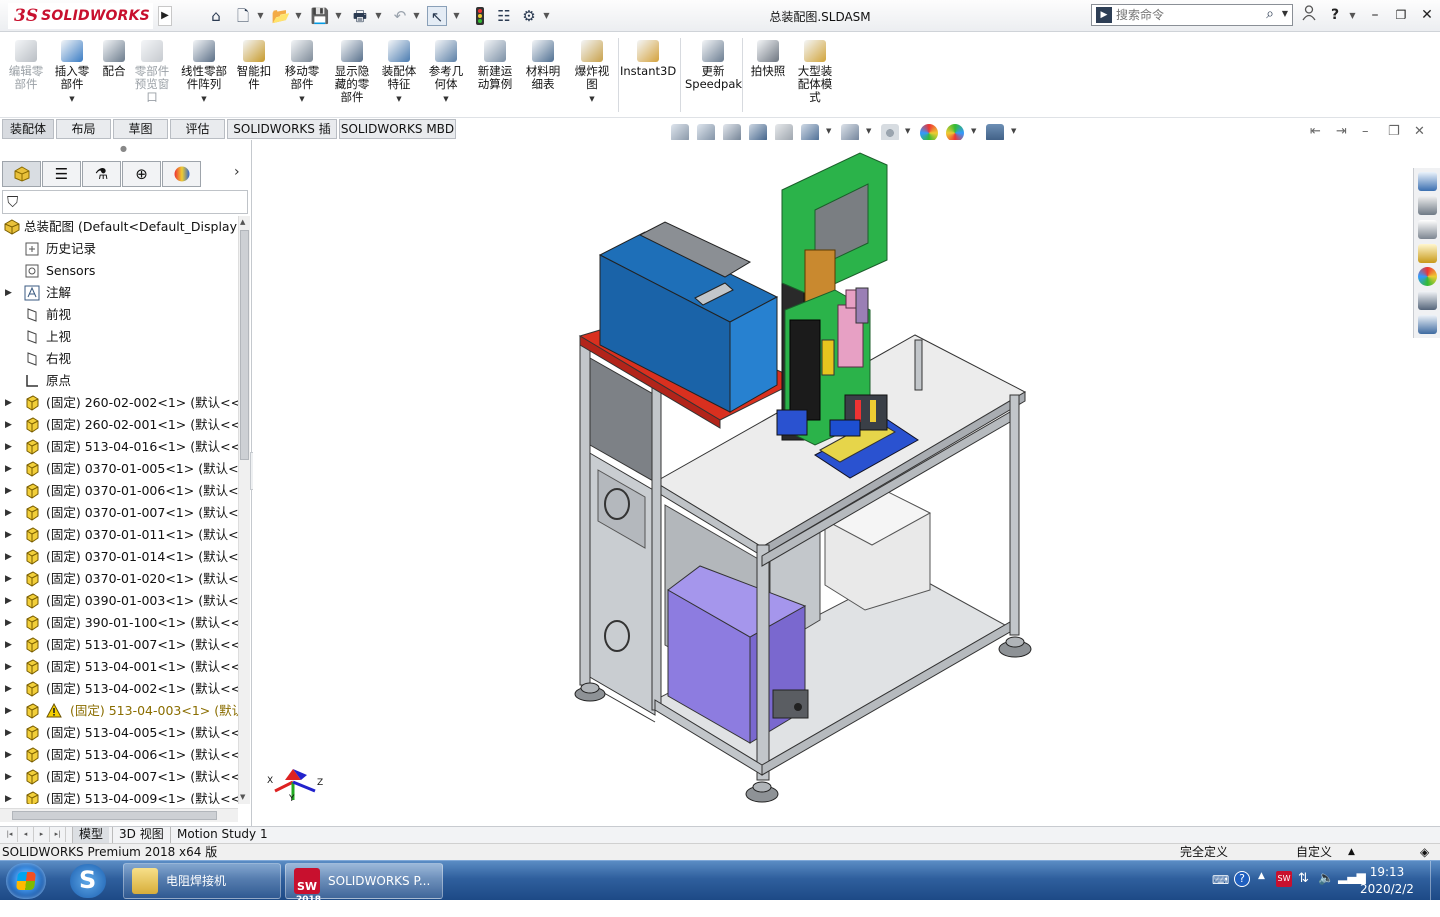 This screenshot has width=1440, height=917. Describe the element at coordinates (26, 834) in the screenshot. I see `prev-tab-icon: ◂` at that location.